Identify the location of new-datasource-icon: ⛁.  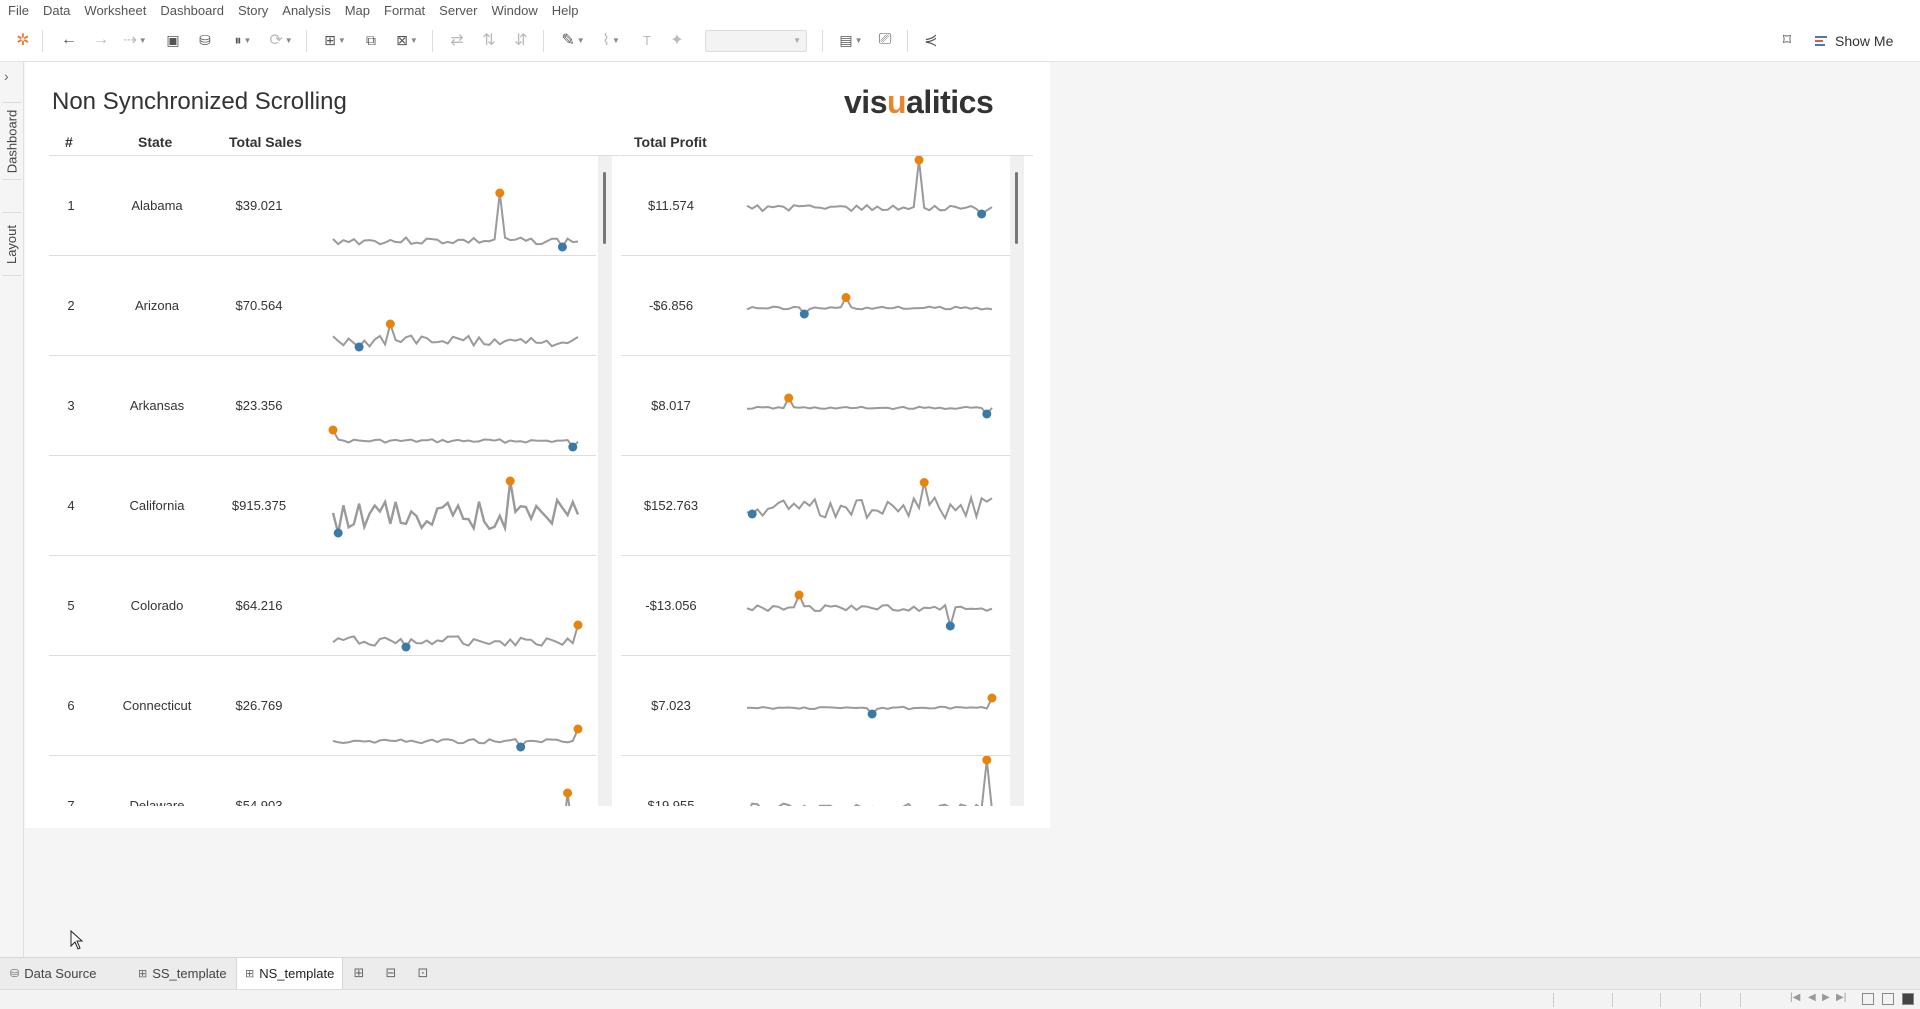
(205, 40).